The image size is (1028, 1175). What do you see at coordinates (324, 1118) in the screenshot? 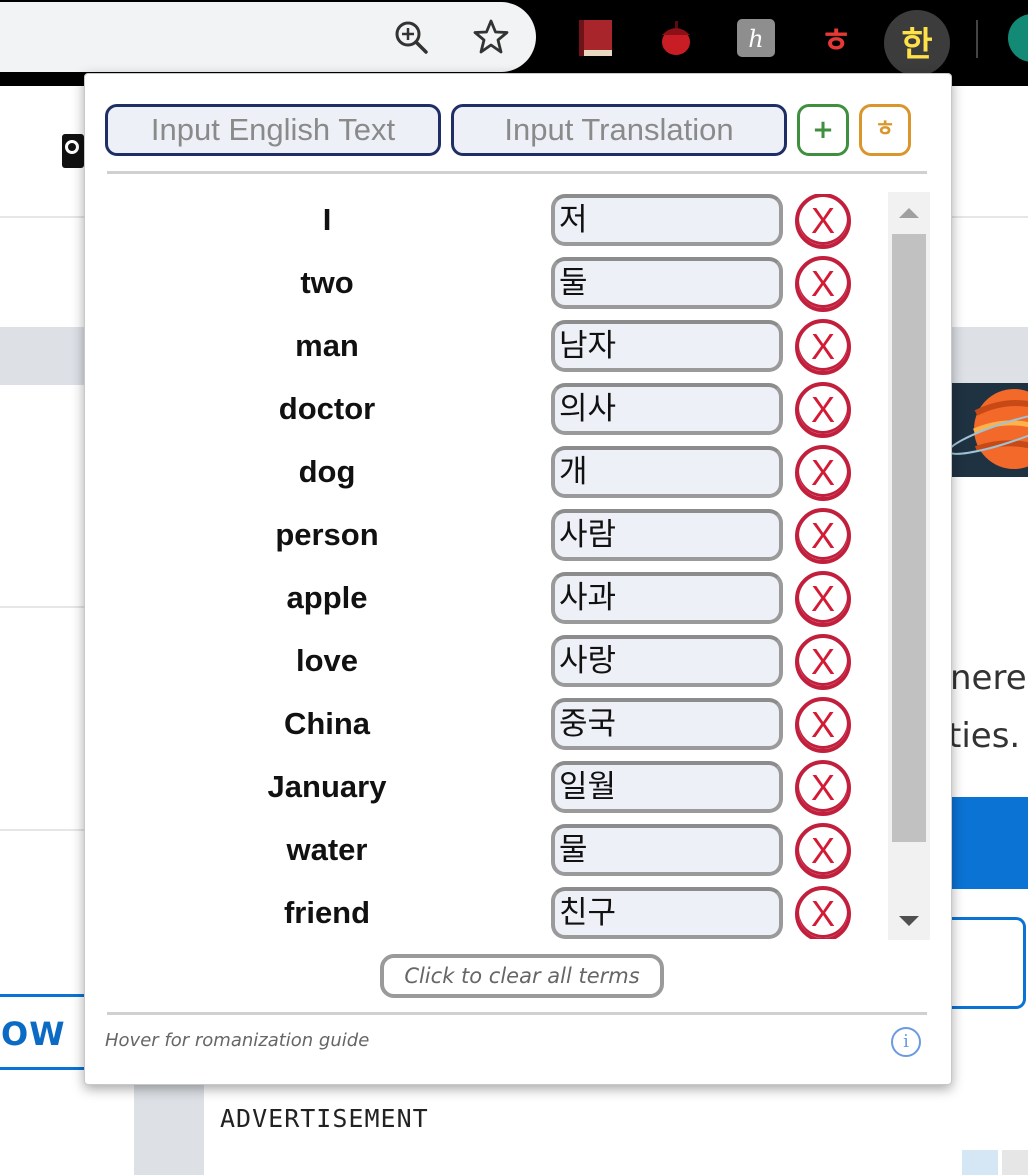
I see `advertisement-label: ADVERTISEMENT` at bounding box center [324, 1118].